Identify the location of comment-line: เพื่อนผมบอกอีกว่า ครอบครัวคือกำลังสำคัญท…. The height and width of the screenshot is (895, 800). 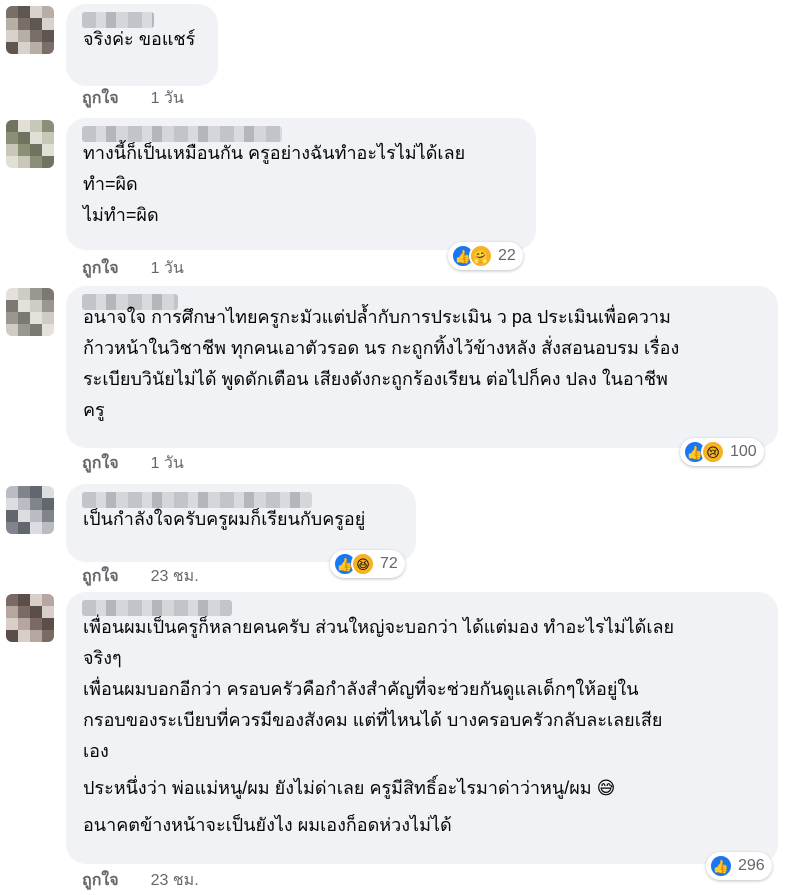
(361, 689).